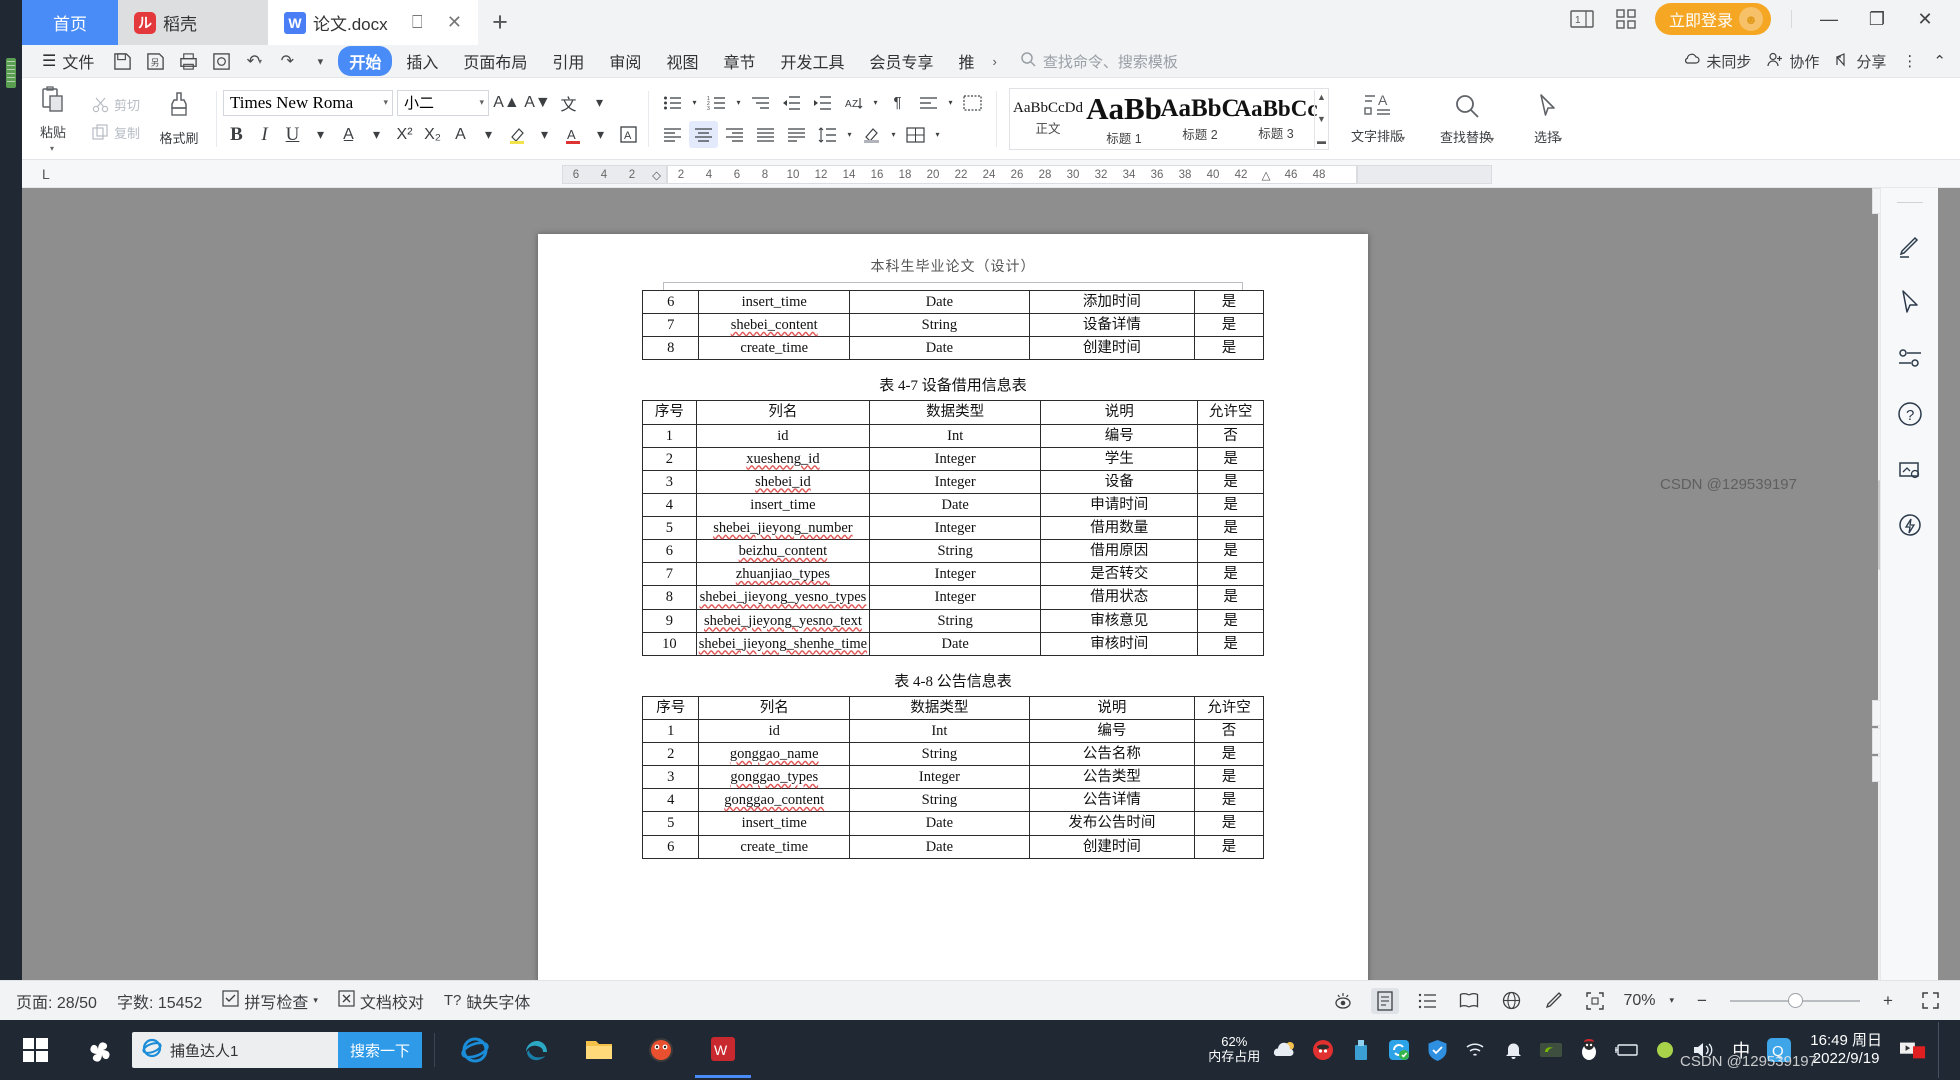  I want to click on spellcheck-button: 拼写检查 ▾, so click(270, 1001).